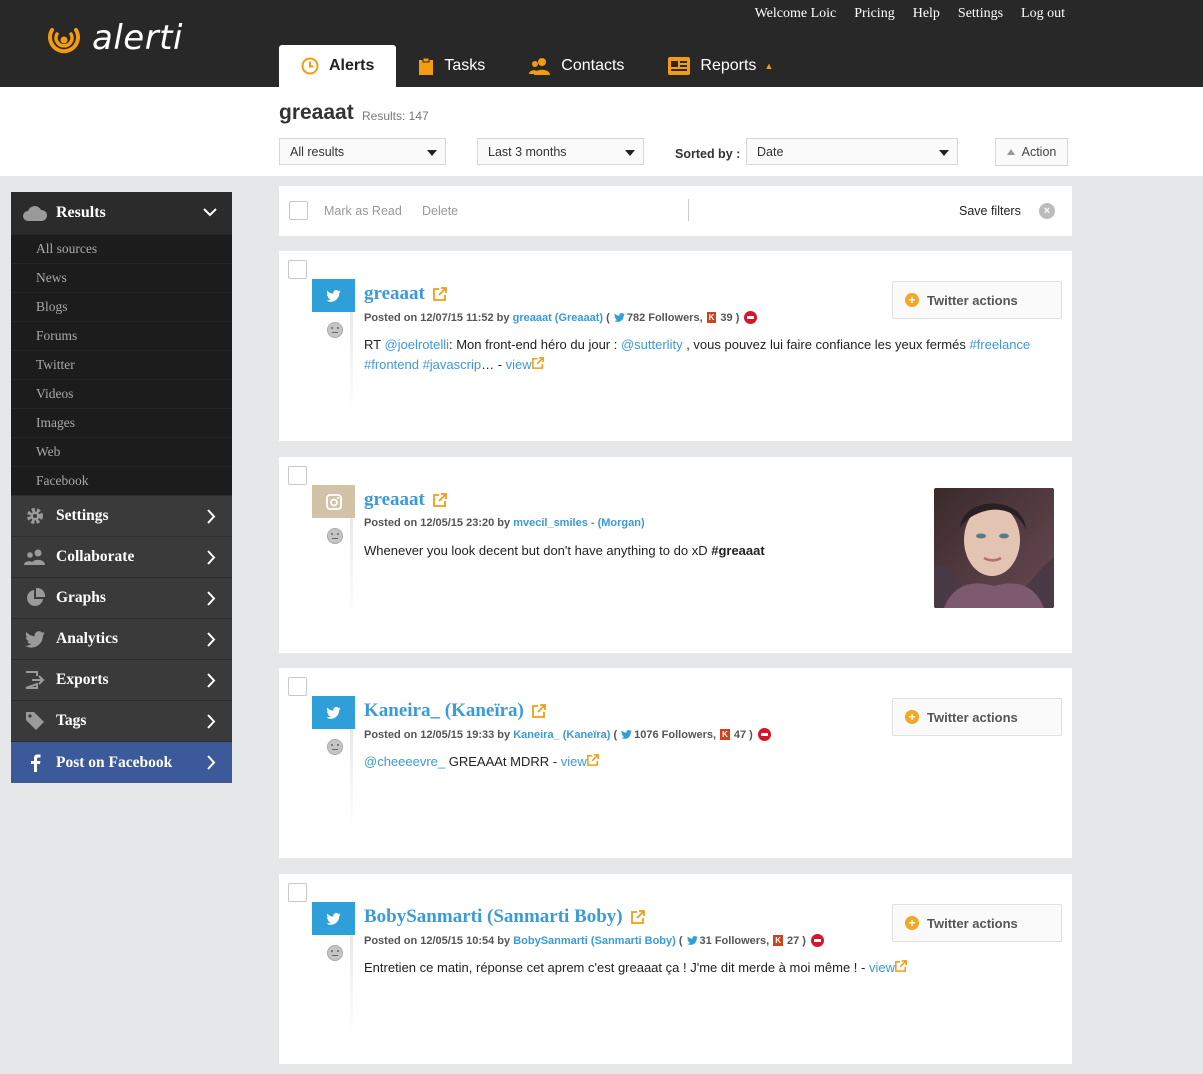  What do you see at coordinates (114, 762) in the screenshot?
I see `sidebar-post-facebook-label: Post on Facebook` at bounding box center [114, 762].